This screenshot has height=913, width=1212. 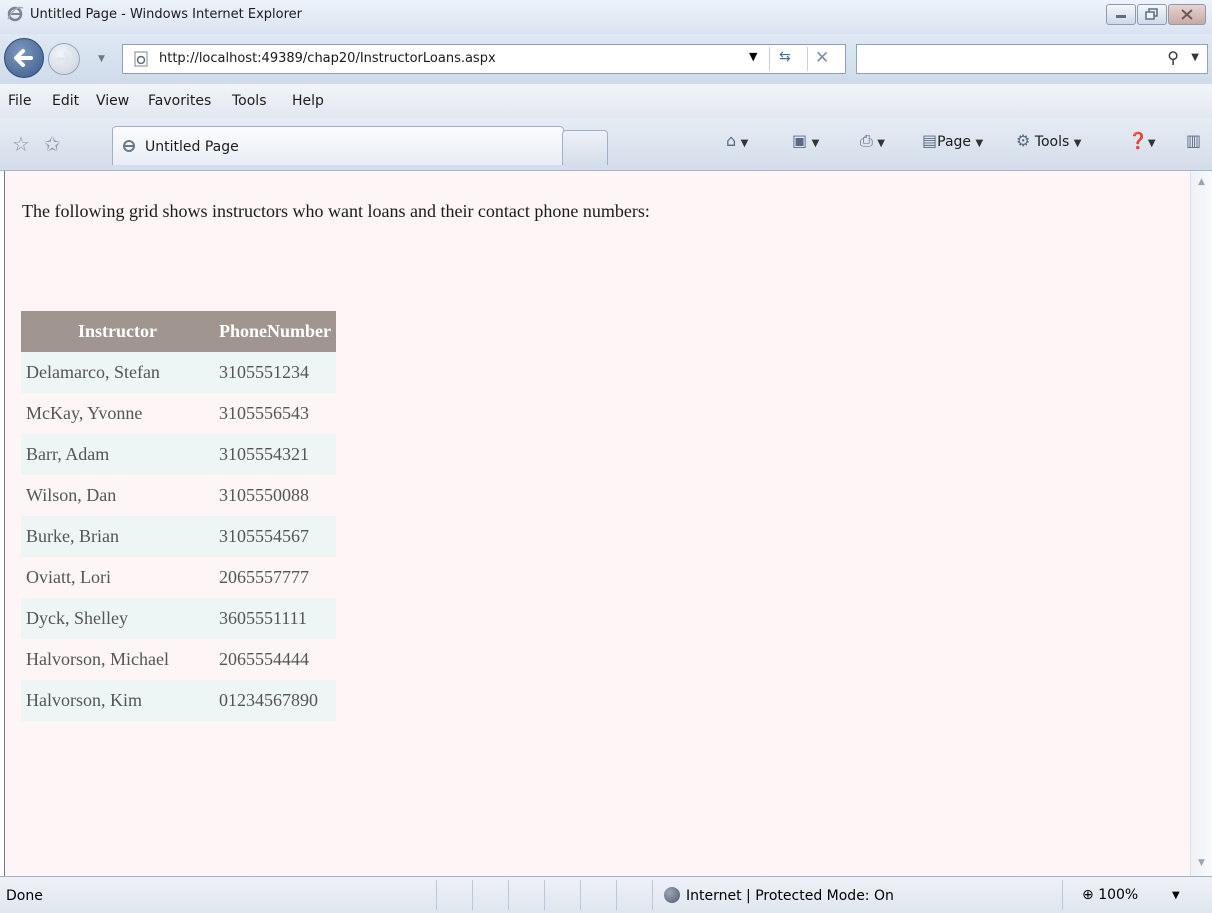 I want to click on address-dropdown-icon: ▼, so click(x=753, y=56).